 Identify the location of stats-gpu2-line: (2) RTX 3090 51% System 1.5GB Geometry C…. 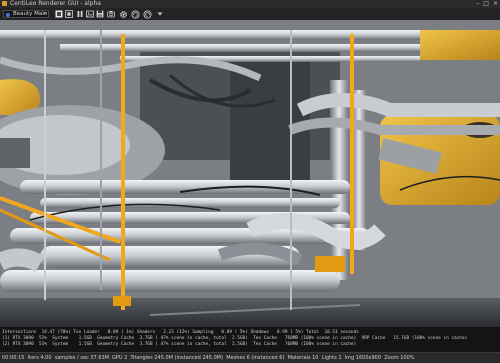
(179, 344).